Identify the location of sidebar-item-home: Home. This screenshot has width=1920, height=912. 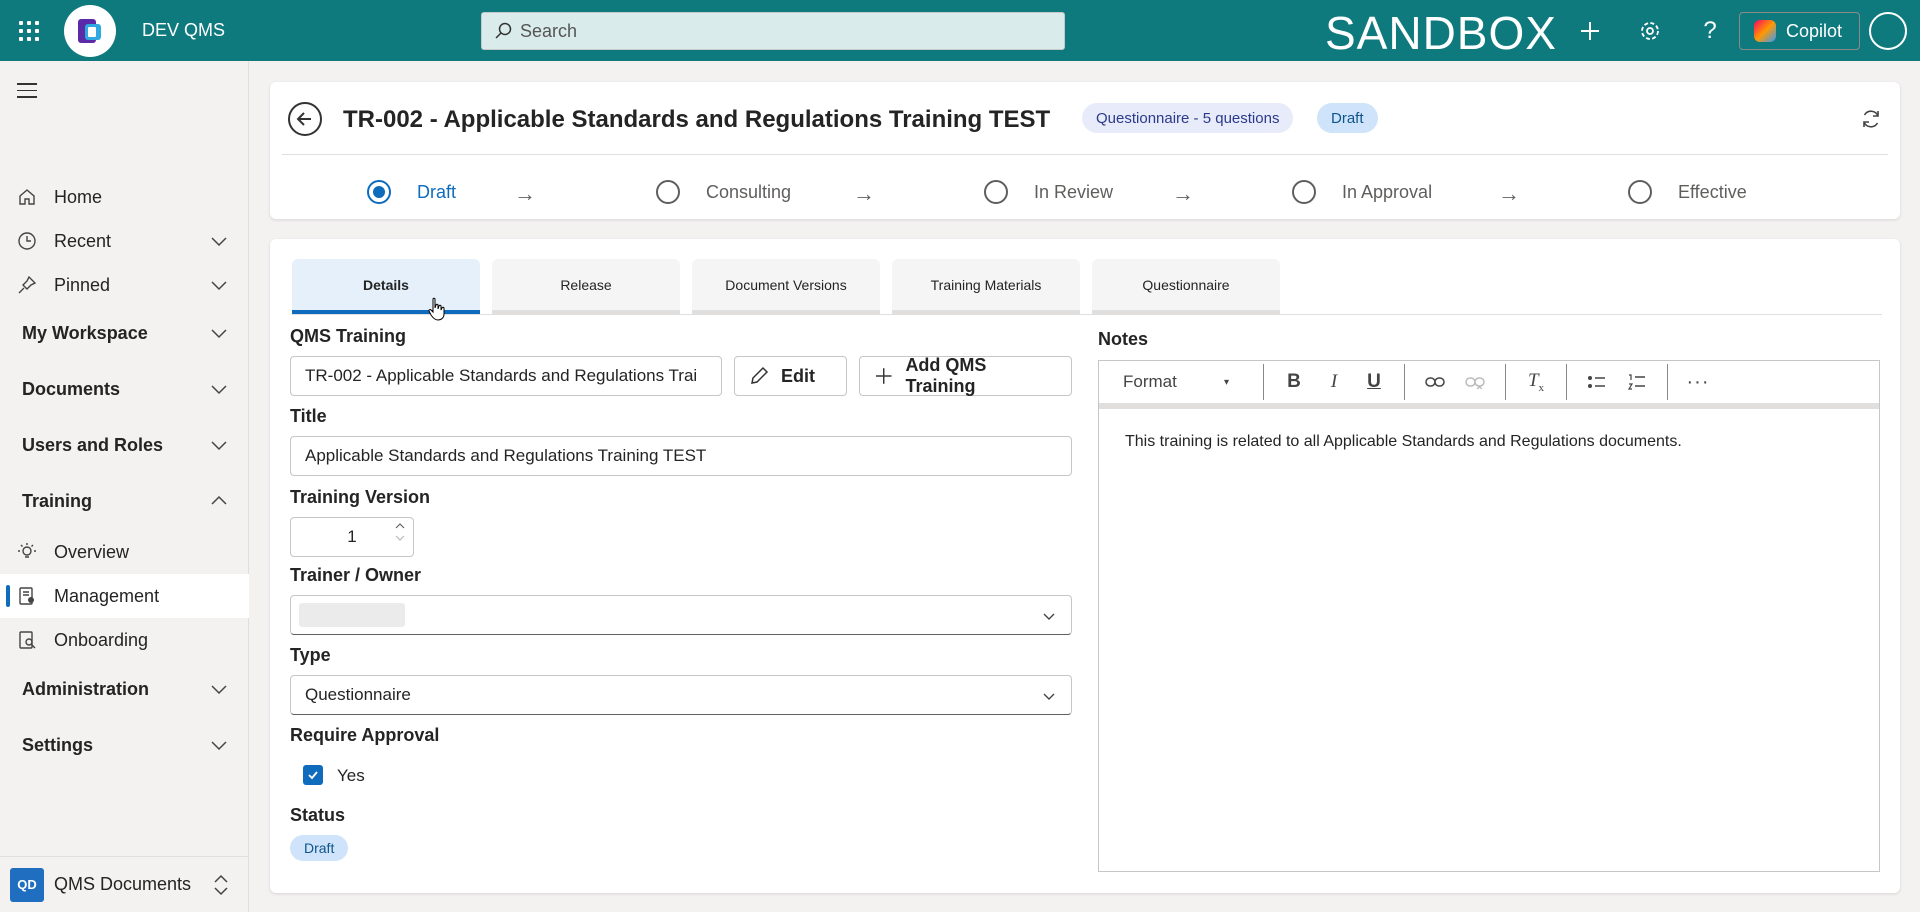
(124, 197).